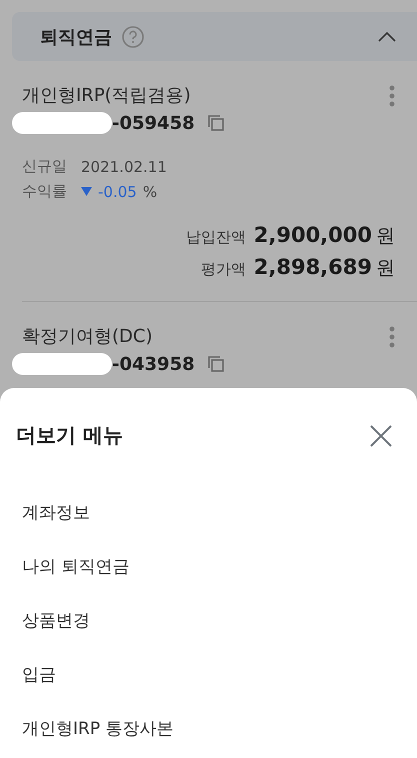 The width and height of the screenshot is (417, 758). I want to click on amount-label: 납입잔액, so click(216, 237).